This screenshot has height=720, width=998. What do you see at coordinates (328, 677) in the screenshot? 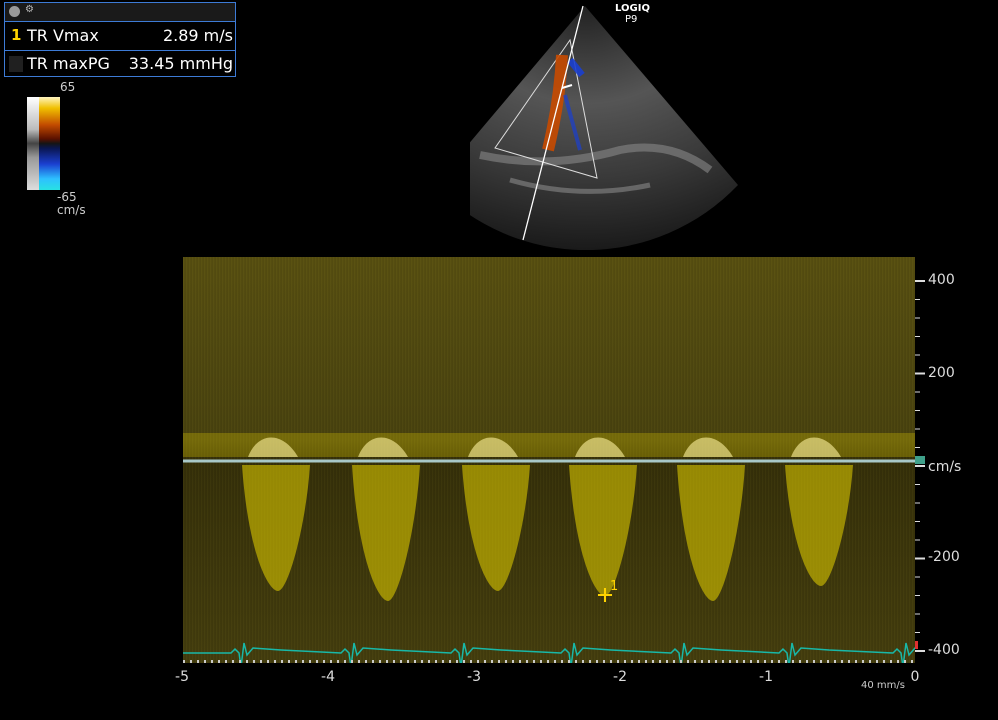
I see `time-label: -4` at bounding box center [328, 677].